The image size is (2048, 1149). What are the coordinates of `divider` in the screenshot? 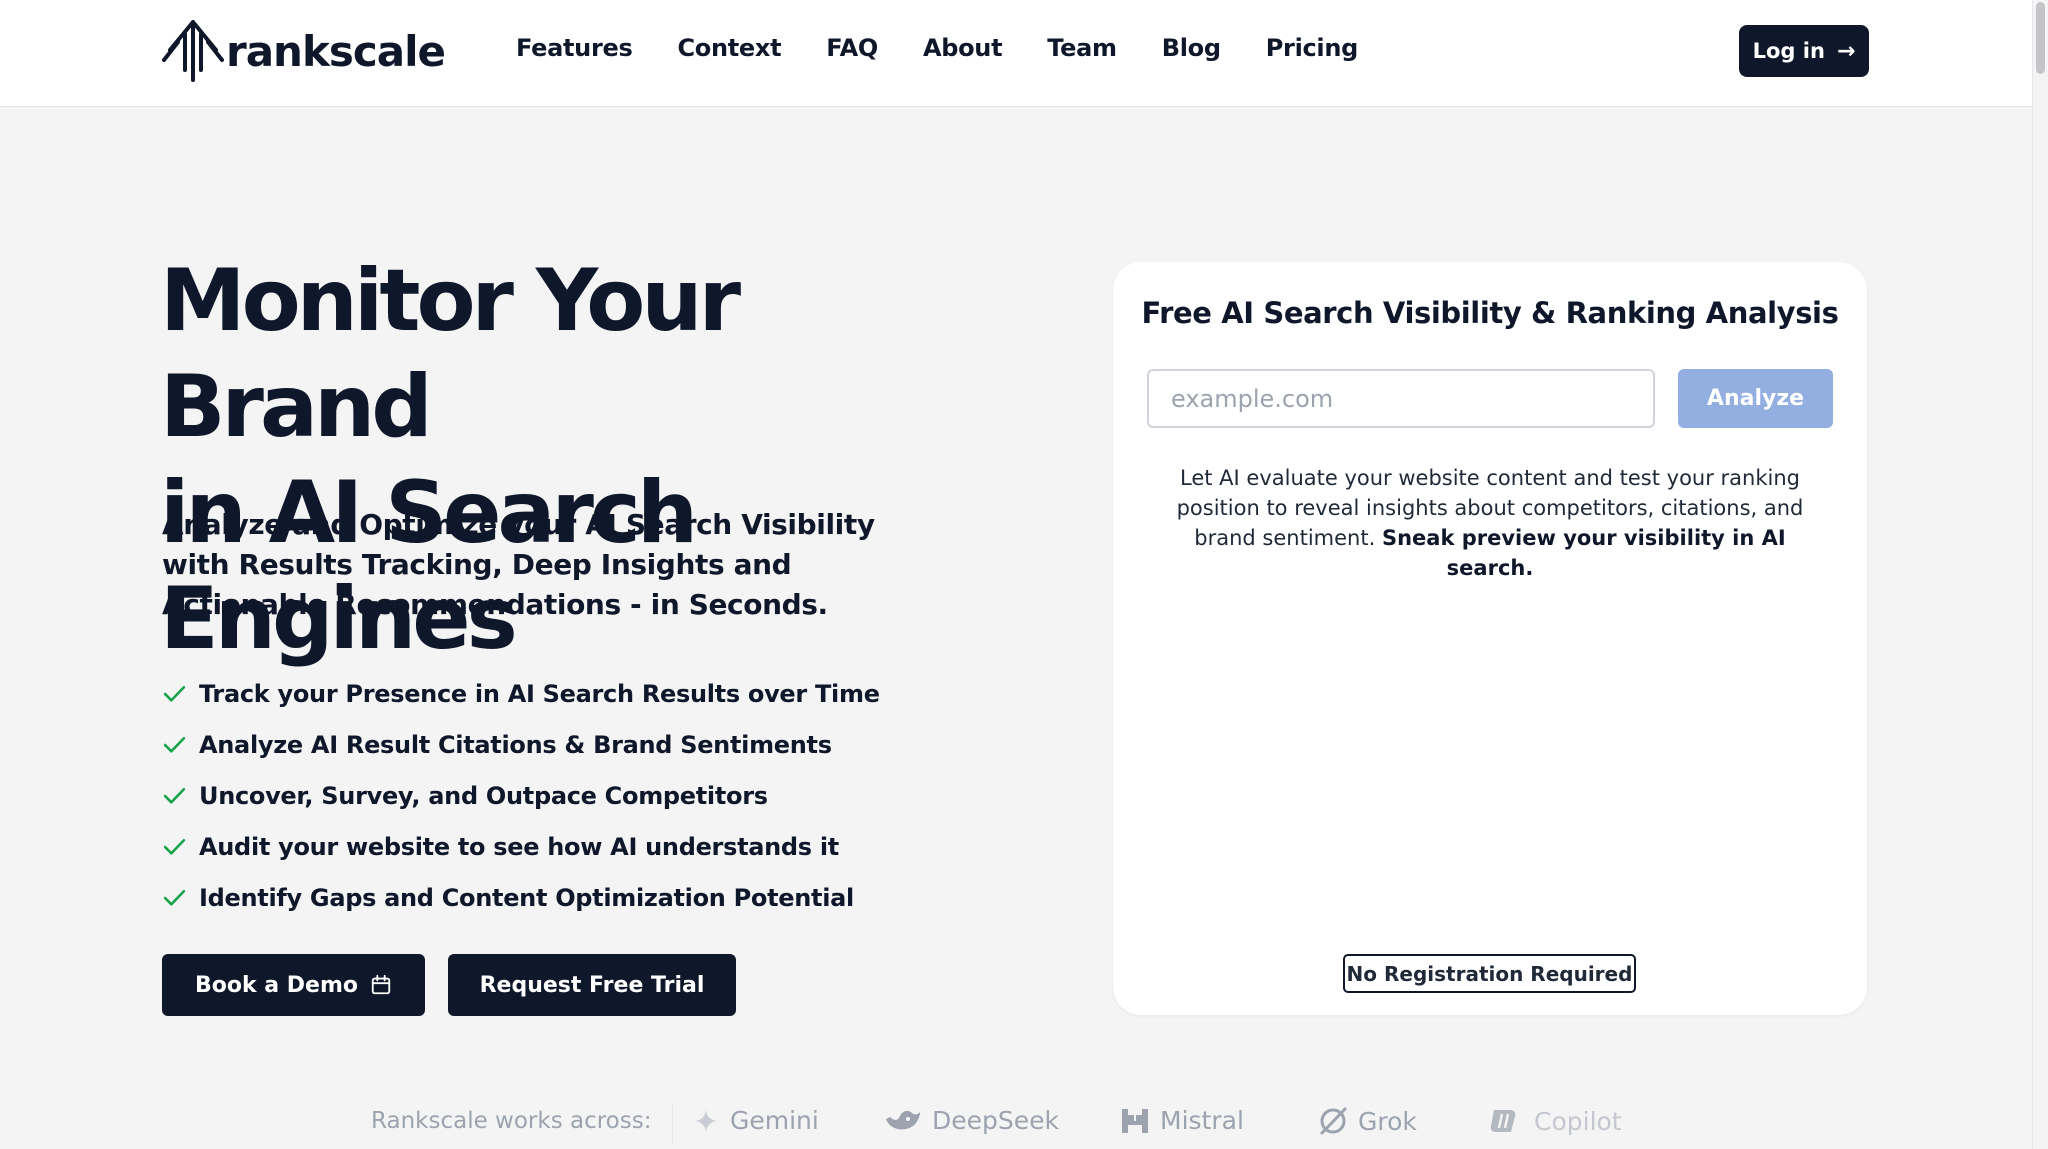 It's located at (672, 1124).